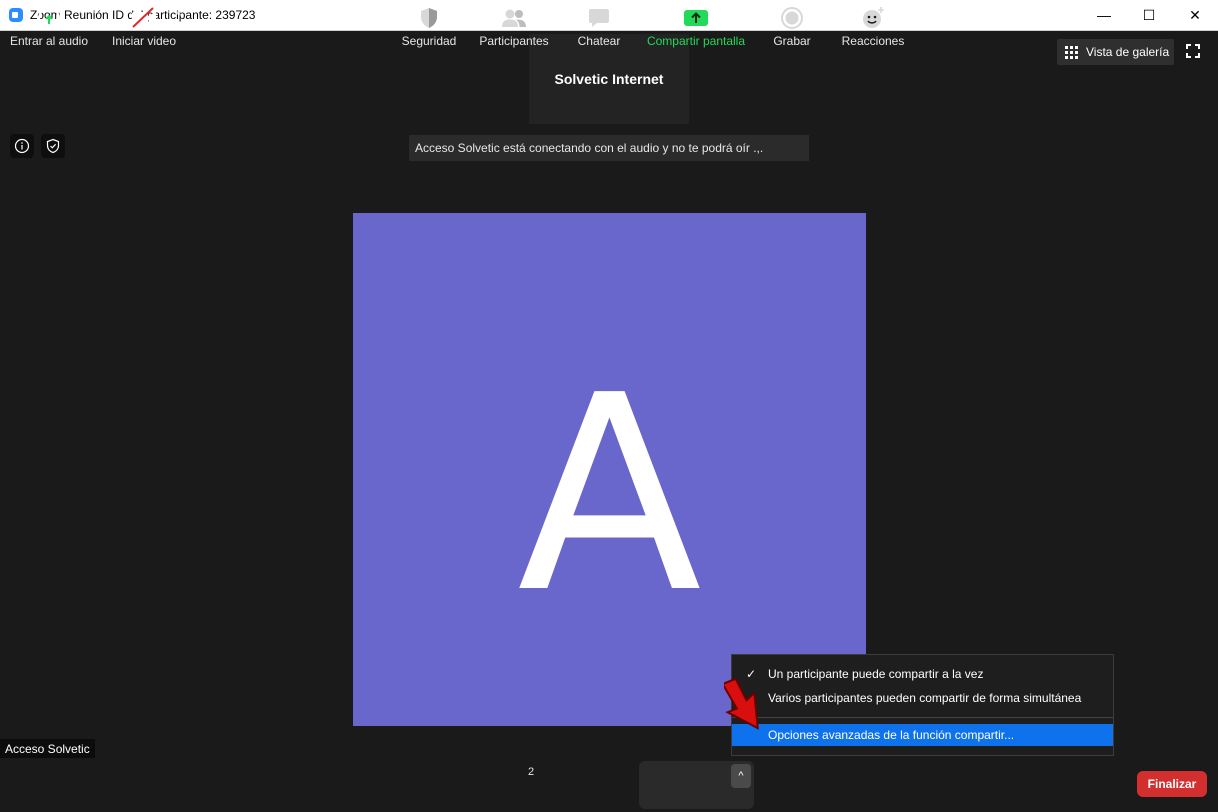 This screenshot has width=1218, height=812. Describe the element at coordinates (49, 17) in the screenshot. I see `headphones-icon` at that location.